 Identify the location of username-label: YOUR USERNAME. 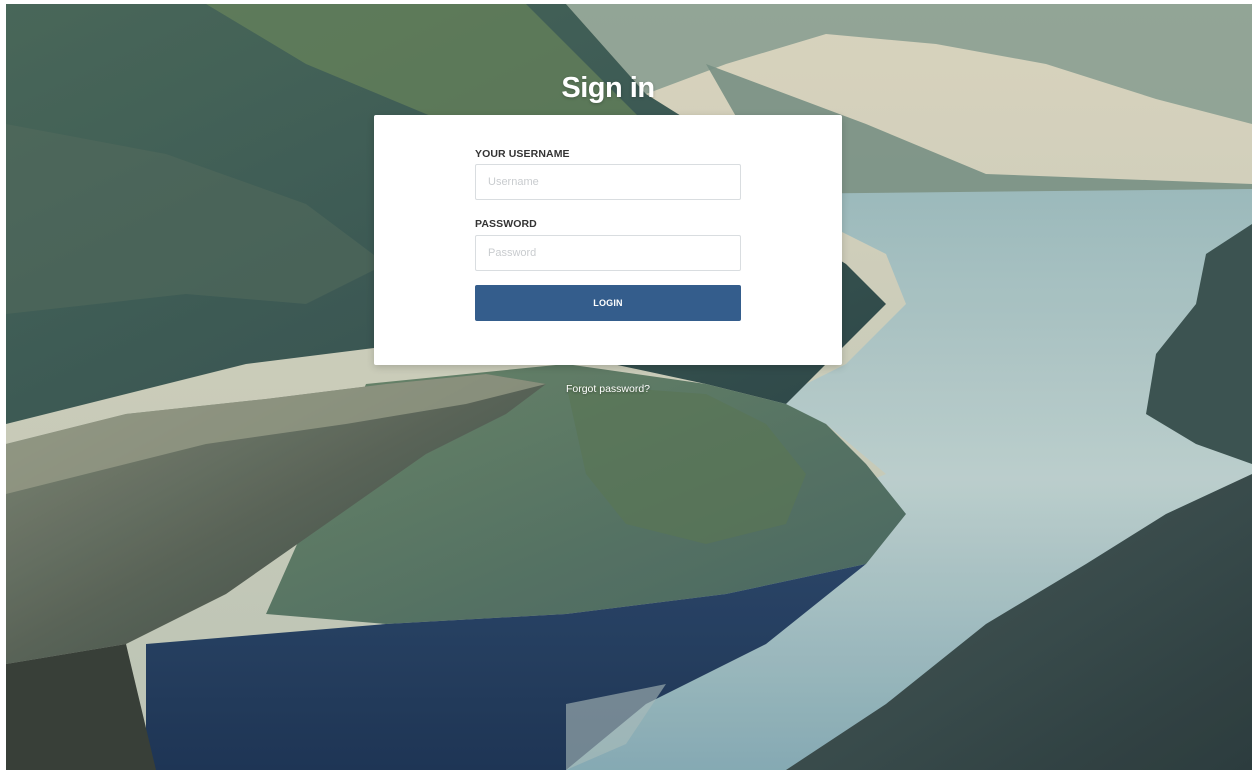
(522, 154).